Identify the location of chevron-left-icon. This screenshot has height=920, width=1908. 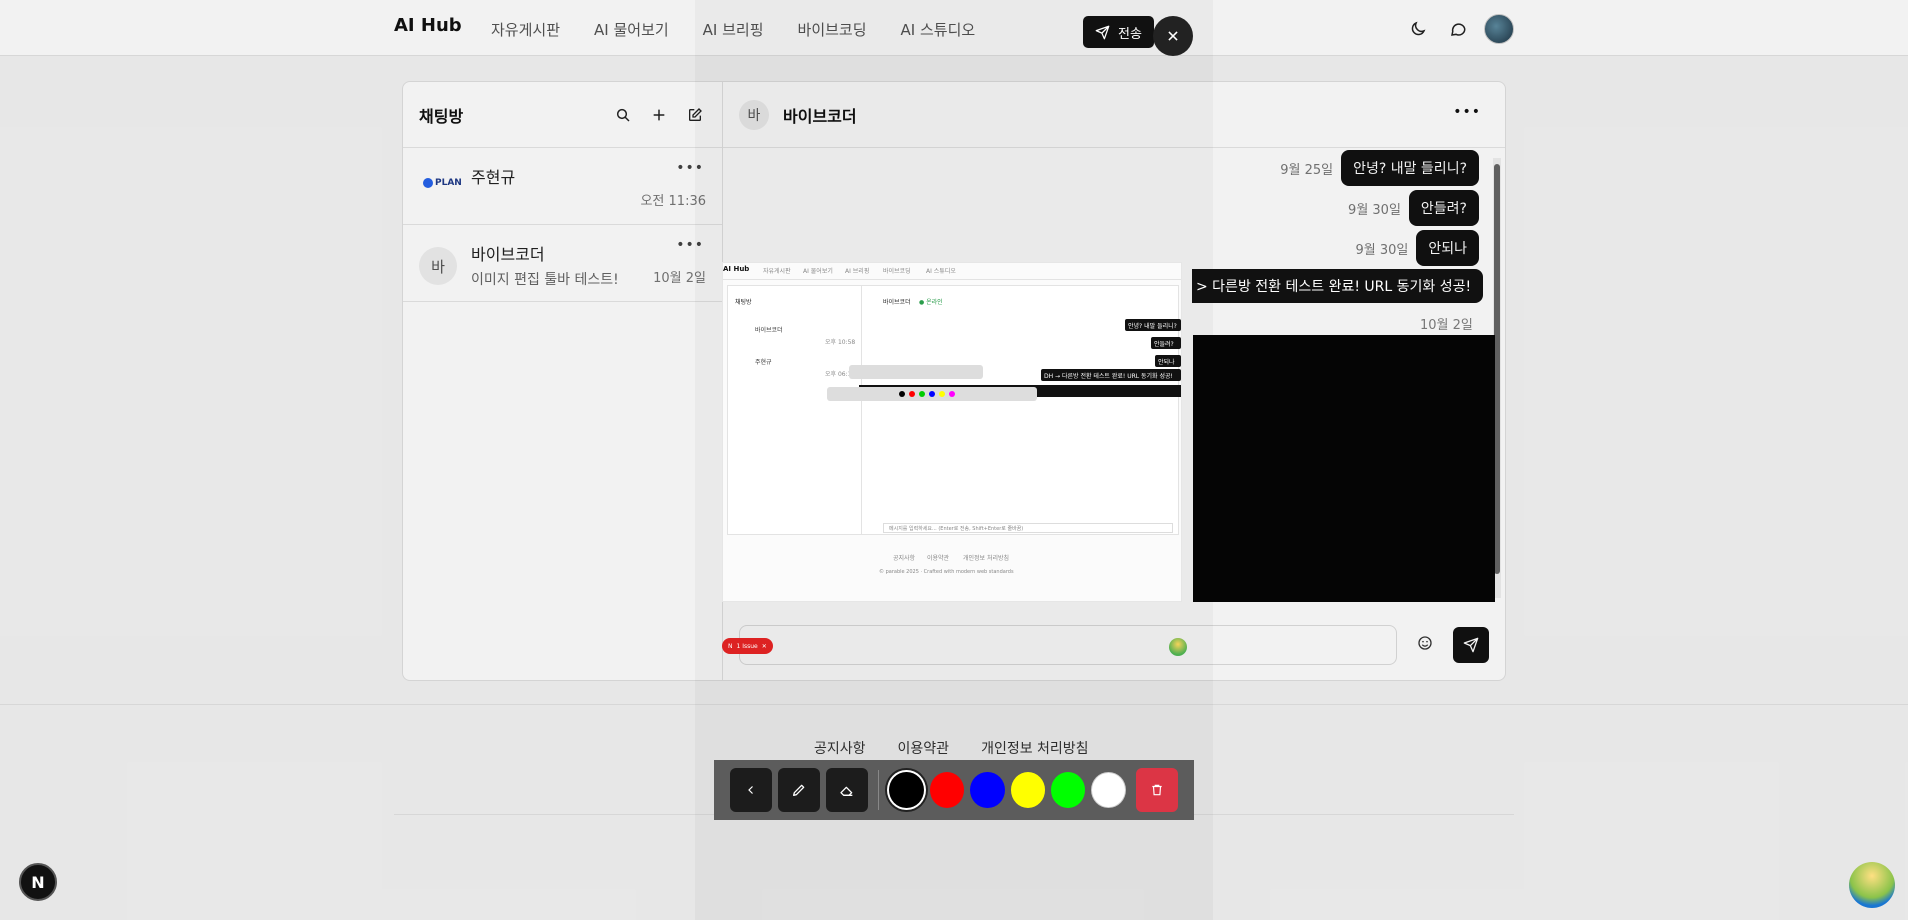
(750, 790).